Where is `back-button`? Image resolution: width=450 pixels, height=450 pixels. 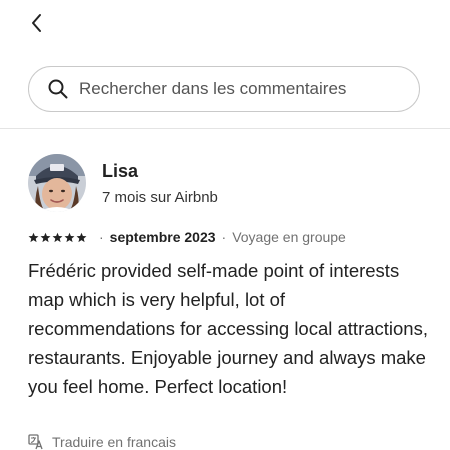 back-button is located at coordinates (37, 23).